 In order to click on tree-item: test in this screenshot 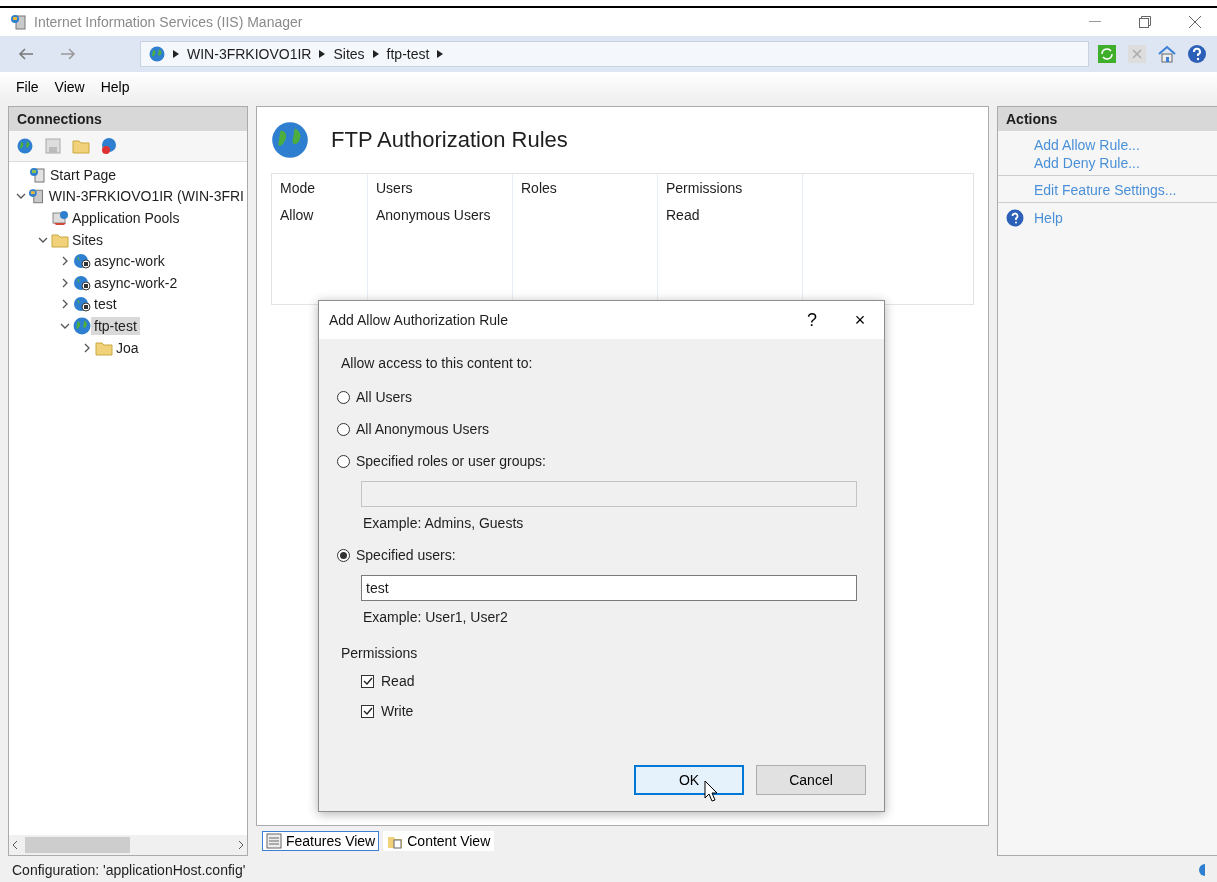, I will do `click(105, 304)`.